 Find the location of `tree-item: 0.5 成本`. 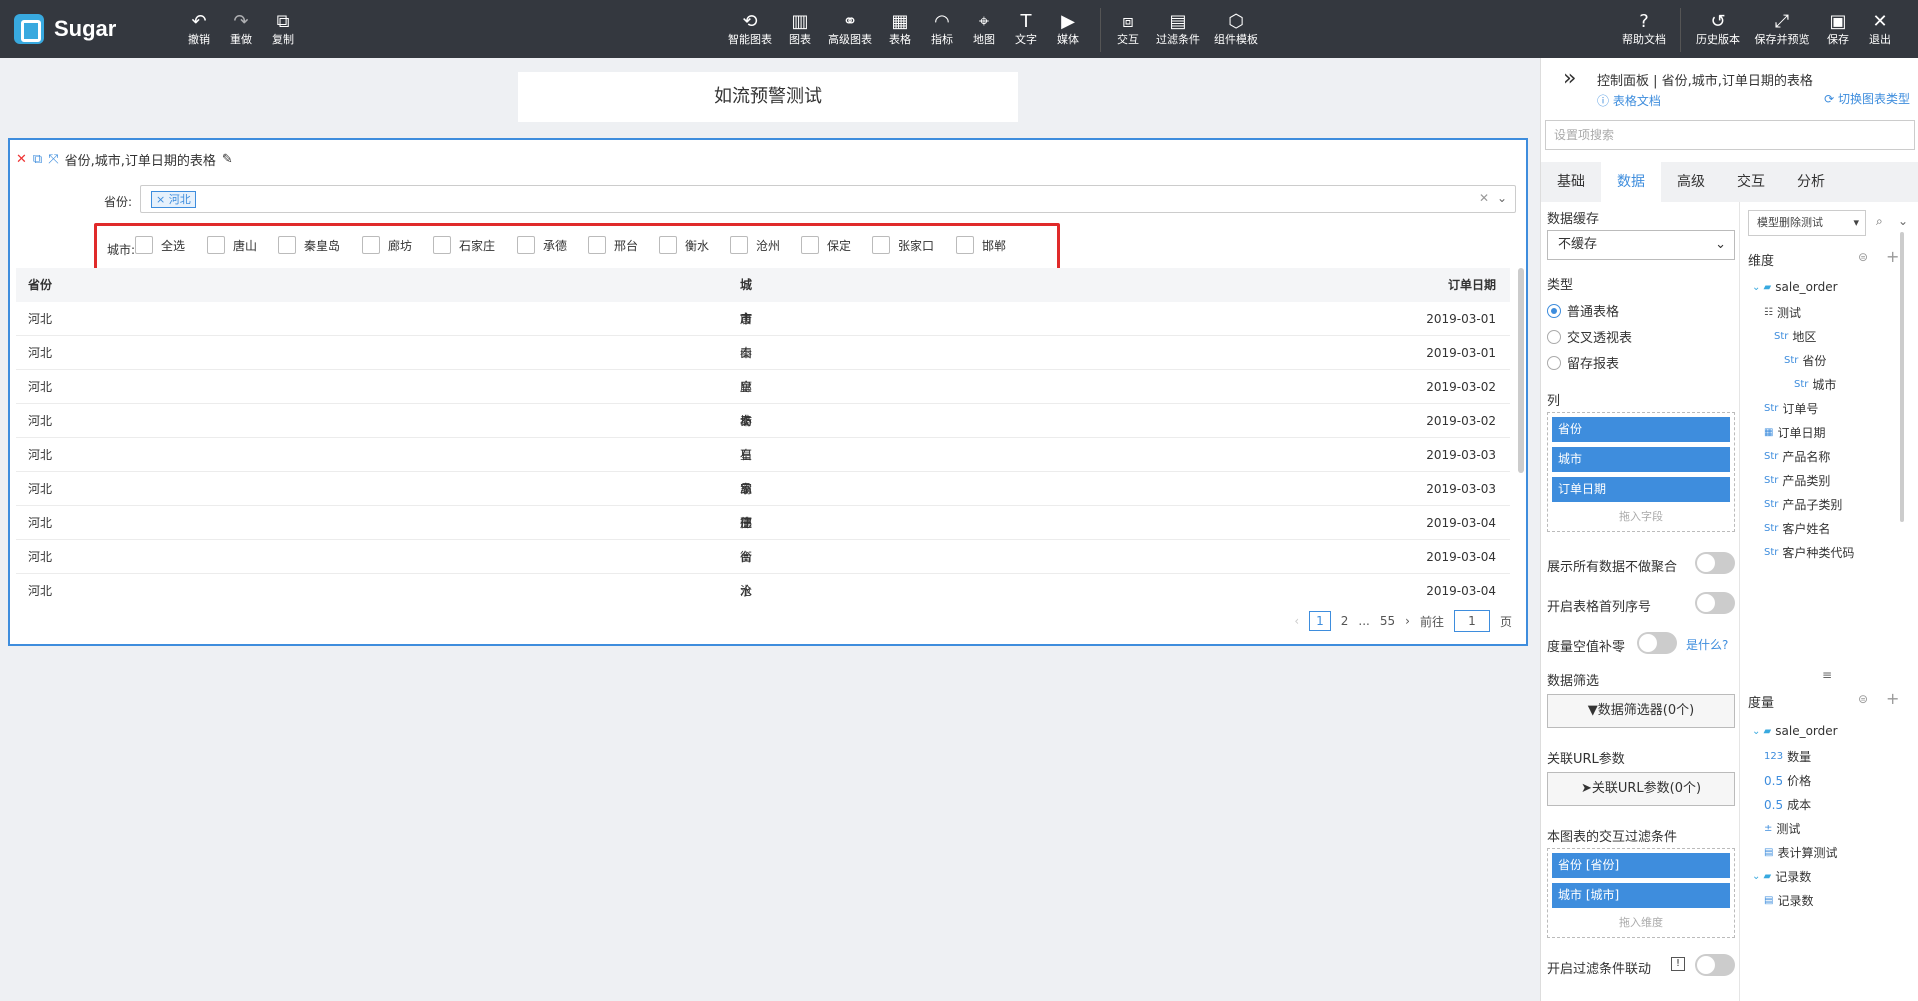

tree-item: 0.5 成本 is located at coordinates (1787, 804).